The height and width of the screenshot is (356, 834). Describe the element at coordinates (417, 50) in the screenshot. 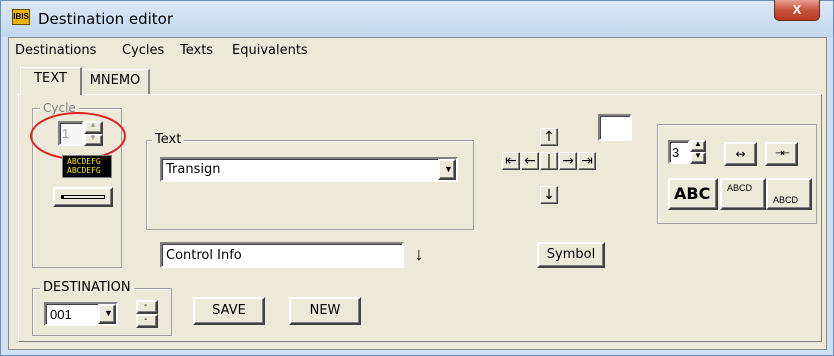

I see `menu-bar: Destinations Cycles Texts Equivalents` at that location.